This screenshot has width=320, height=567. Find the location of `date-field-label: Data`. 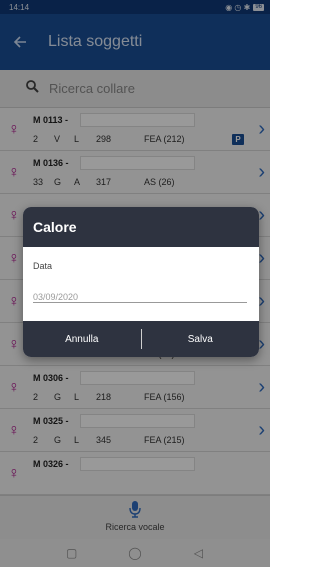

date-field-label: Data is located at coordinates (43, 266).